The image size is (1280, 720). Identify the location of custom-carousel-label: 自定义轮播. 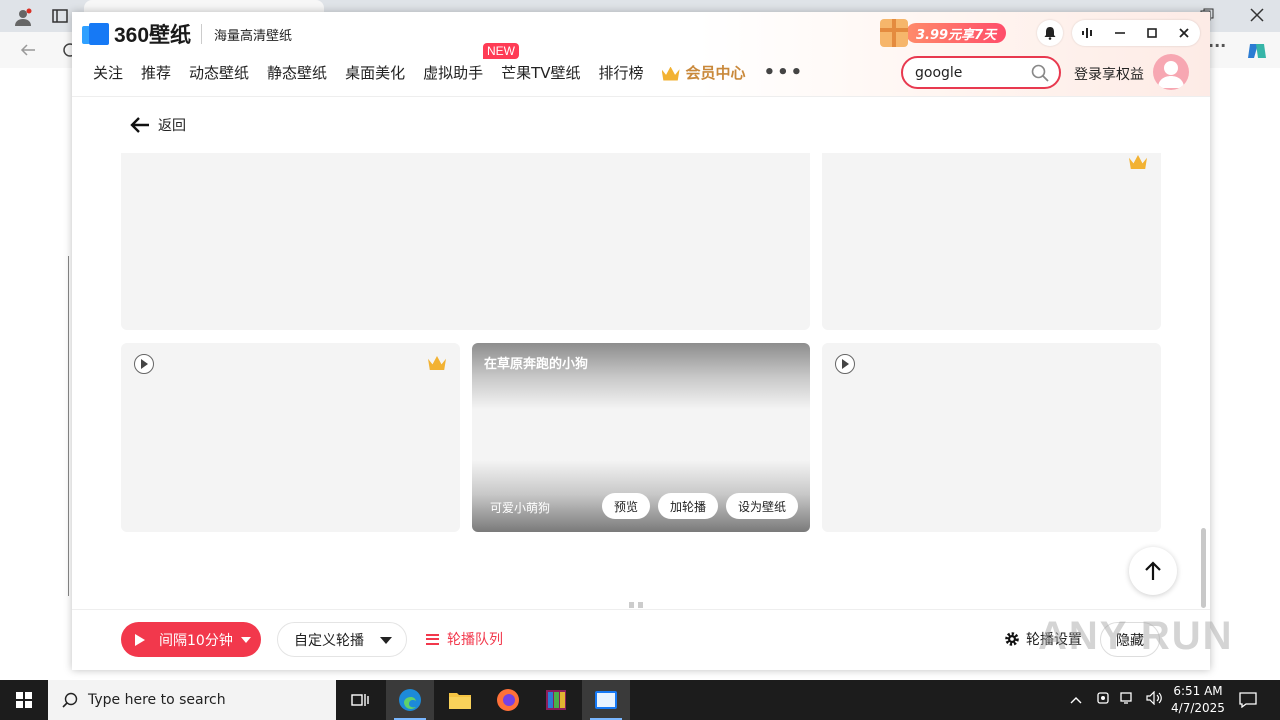
(329, 640).